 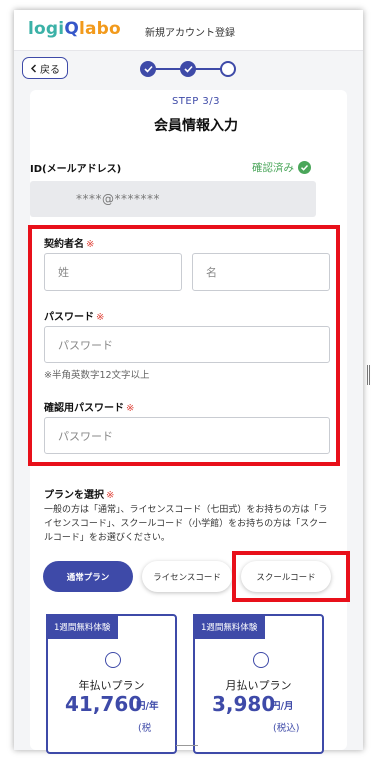 I want to click on home-indicator, so click(x=187, y=745).